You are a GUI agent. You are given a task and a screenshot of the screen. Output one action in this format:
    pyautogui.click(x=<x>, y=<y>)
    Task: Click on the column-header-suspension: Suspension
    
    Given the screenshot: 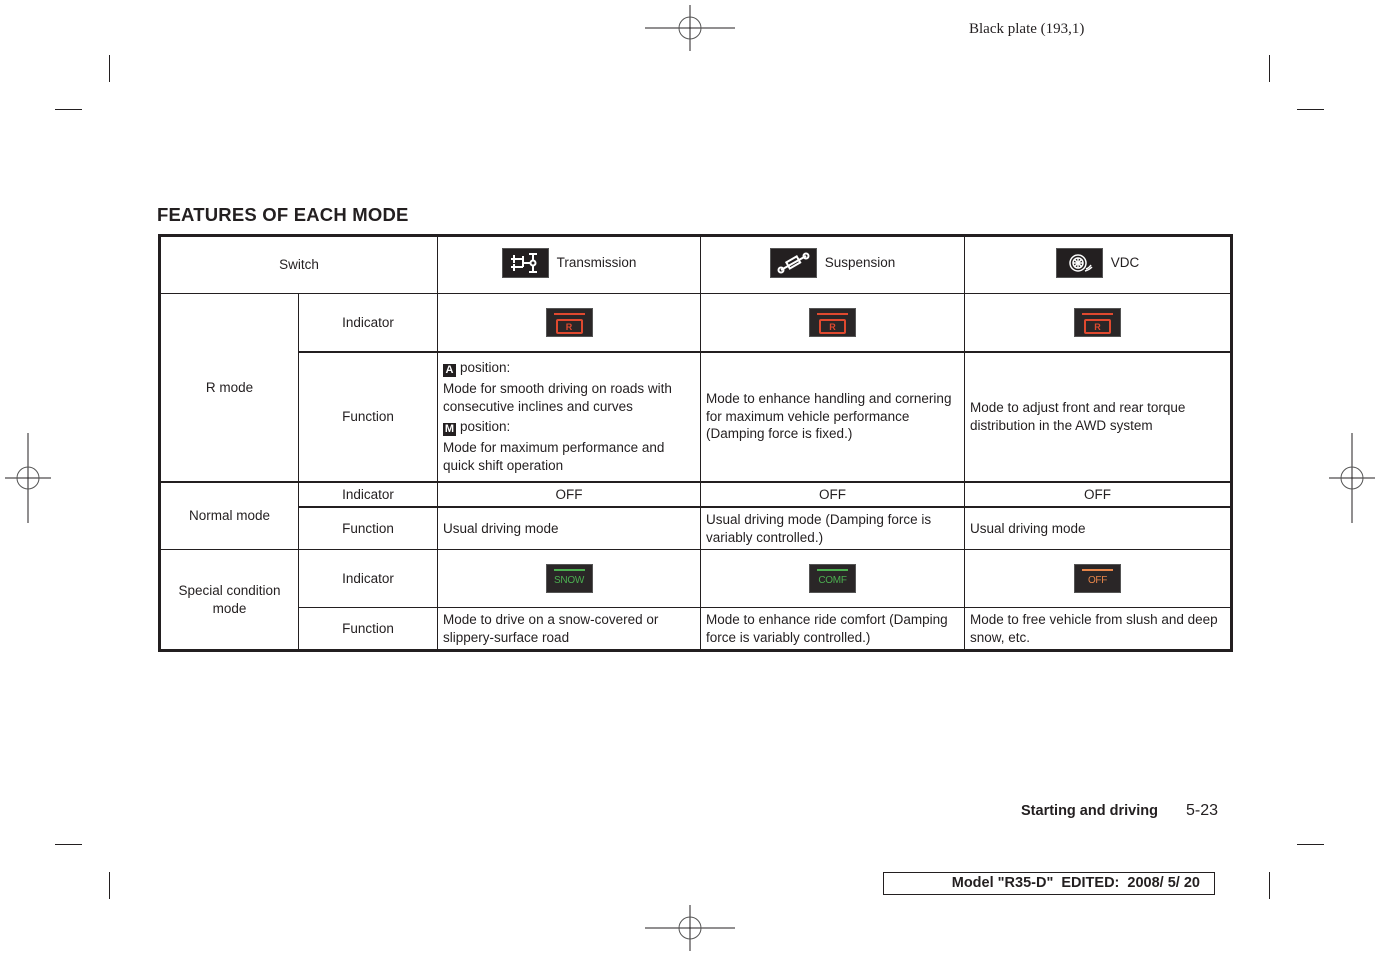 What is the action you would take?
    pyautogui.click(x=833, y=264)
    